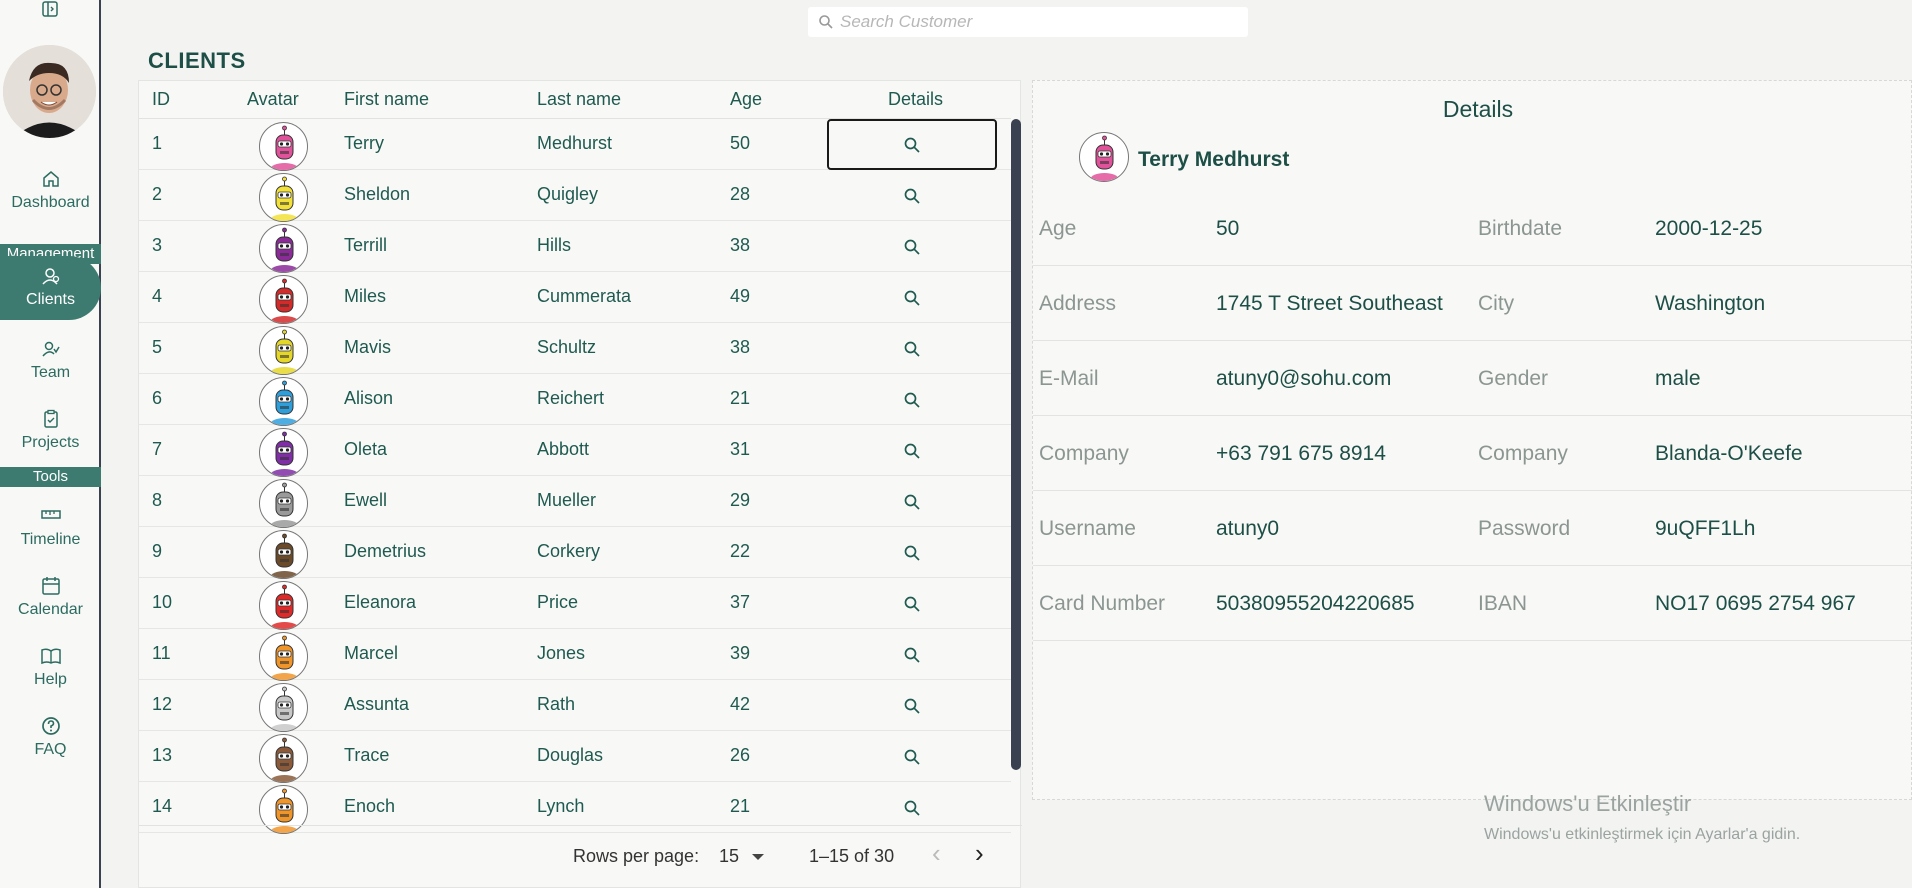 Image resolution: width=1912 pixels, height=888 pixels. What do you see at coordinates (50, 418) in the screenshot?
I see `clipboard-icon` at bounding box center [50, 418].